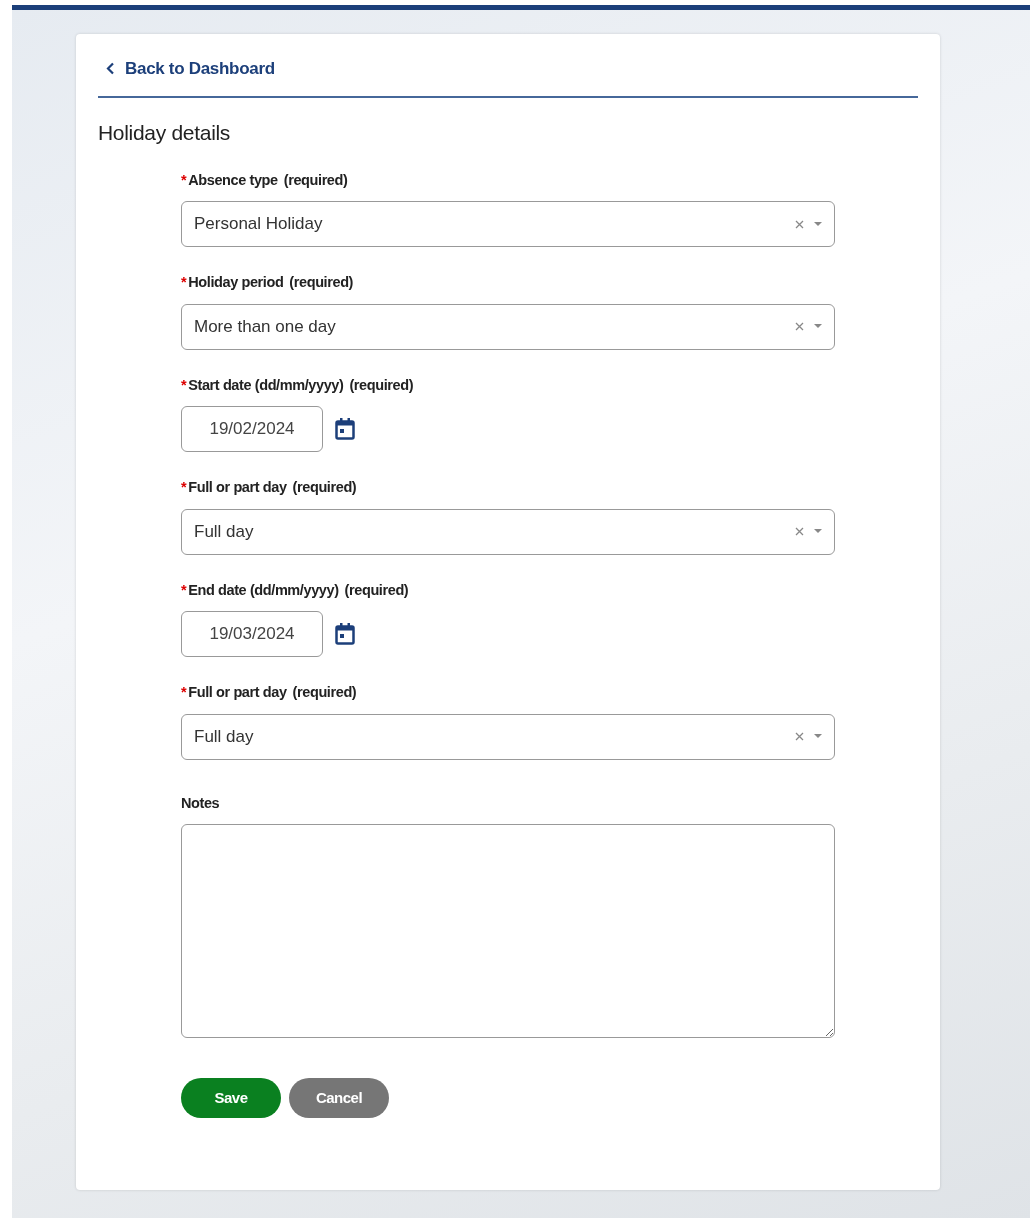 The width and height of the screenshot is (1030, 1218). What do you see at coordinates (339, 1098) in the screenshot?
I see `cancel-button: Cancel` at bounding box center [339, 1098].